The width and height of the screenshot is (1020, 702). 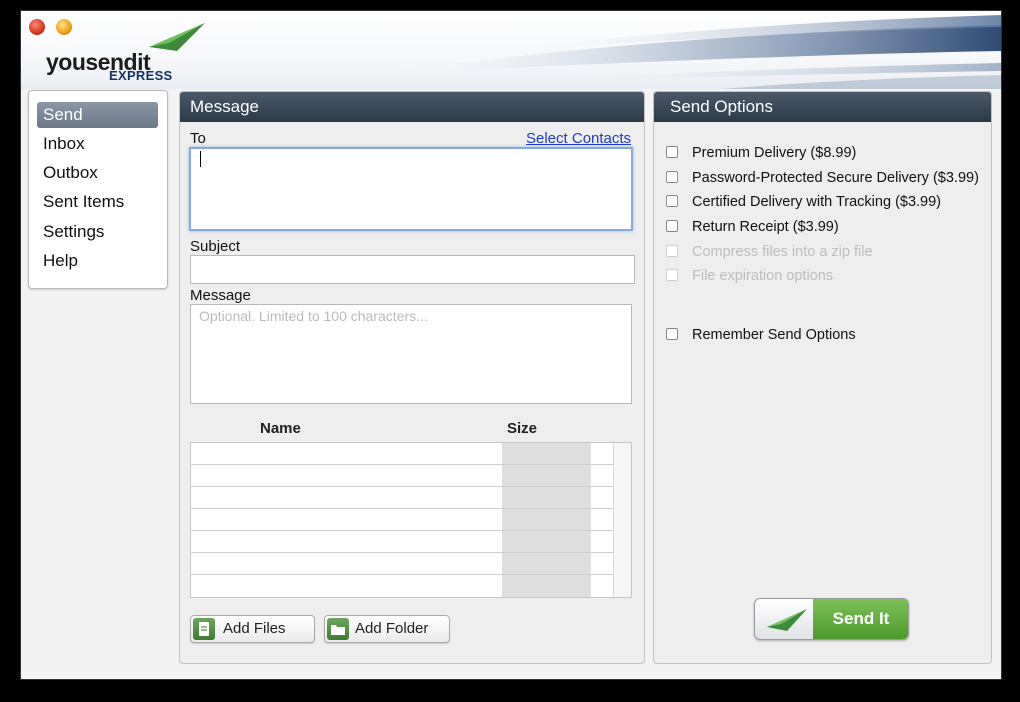 What do you see at coordinates (622, 520) in the screenshot?
I see `files-scrollbar` at bounding box center [622, 520].